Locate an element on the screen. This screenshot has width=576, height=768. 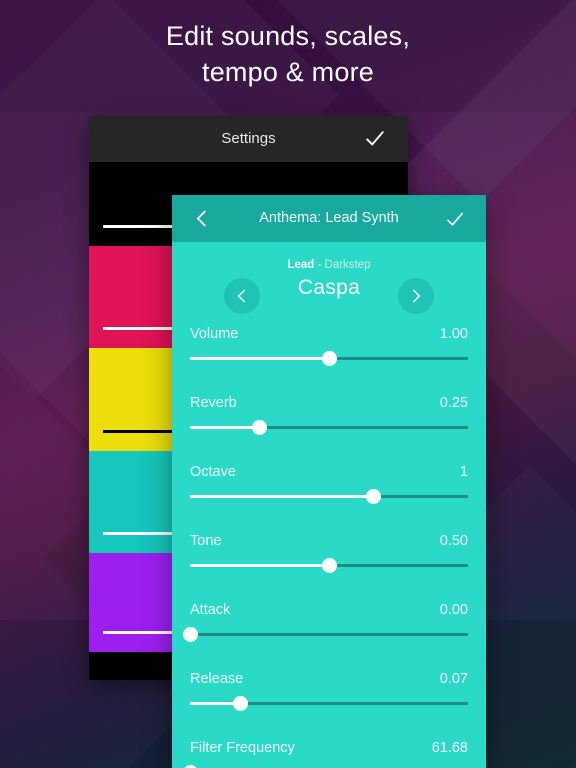
panel-title: Anthema: Lead Synth is located at coordinates (329, 218).